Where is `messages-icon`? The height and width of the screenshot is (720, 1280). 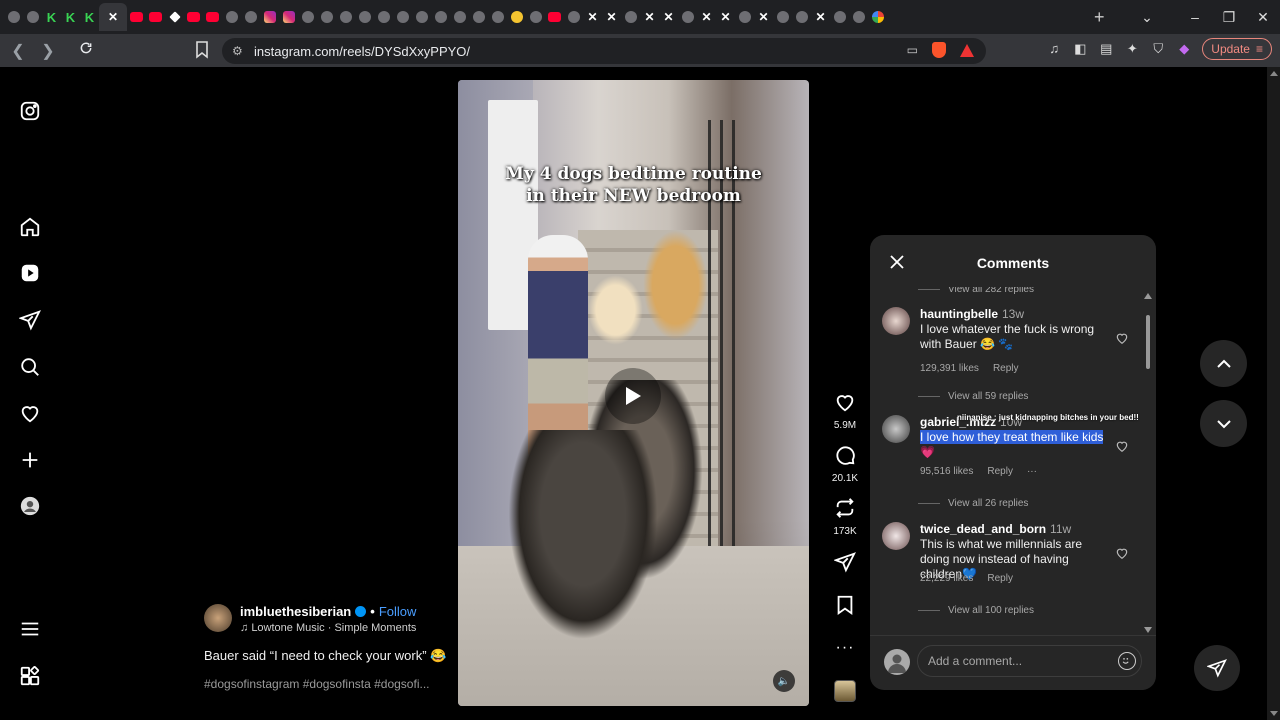 messages-icon is located at coordinates (30, 320).